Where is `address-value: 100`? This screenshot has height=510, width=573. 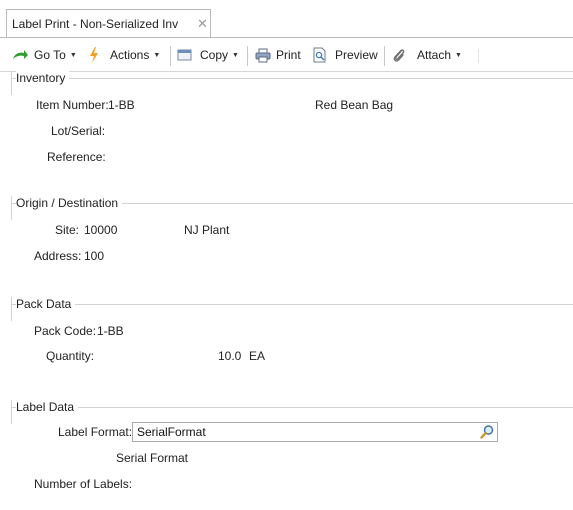
address-value: 100 is located at coordinates (94, 256).